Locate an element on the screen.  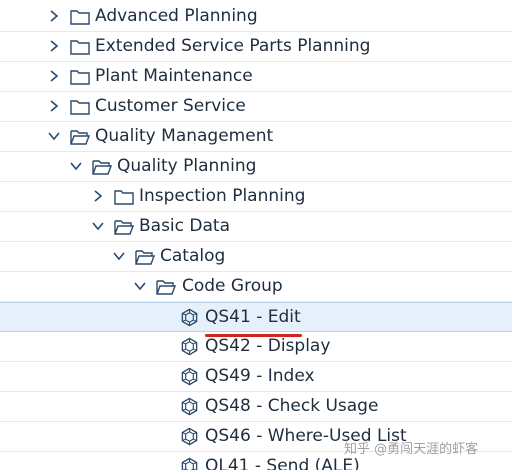
tree-node-label: Inspection Planning is located at coordinates (222, 196).